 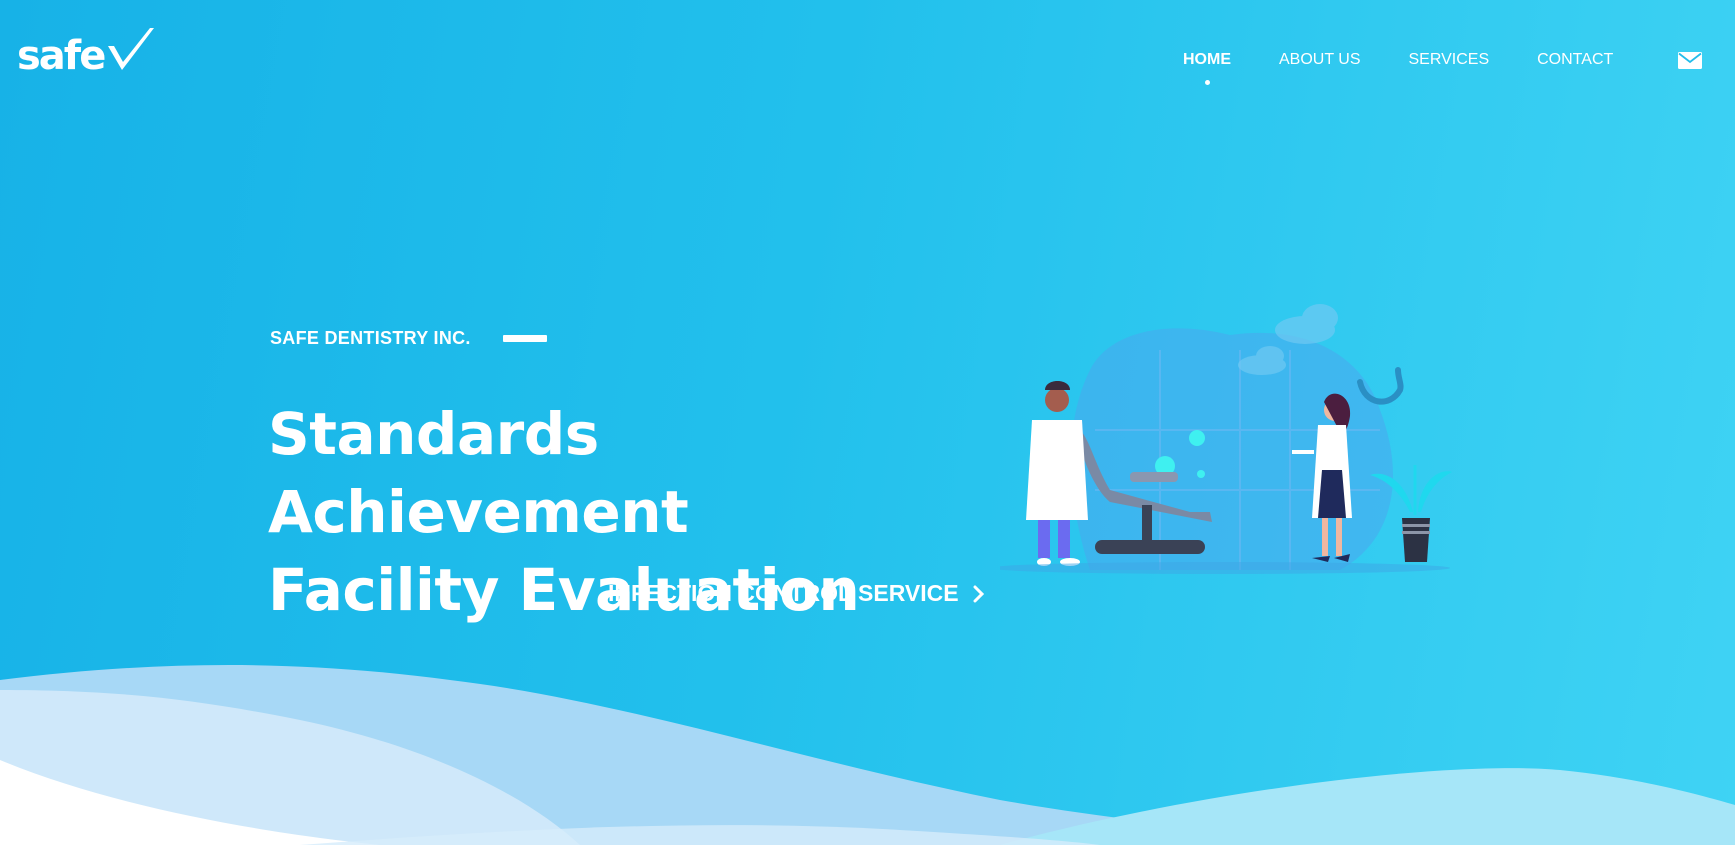 What do you see at coordinates (783, 593) in the screenshot?
I see `cta-label: INFECTION CONTROL SERVICE` at bounding box center [783, 593].